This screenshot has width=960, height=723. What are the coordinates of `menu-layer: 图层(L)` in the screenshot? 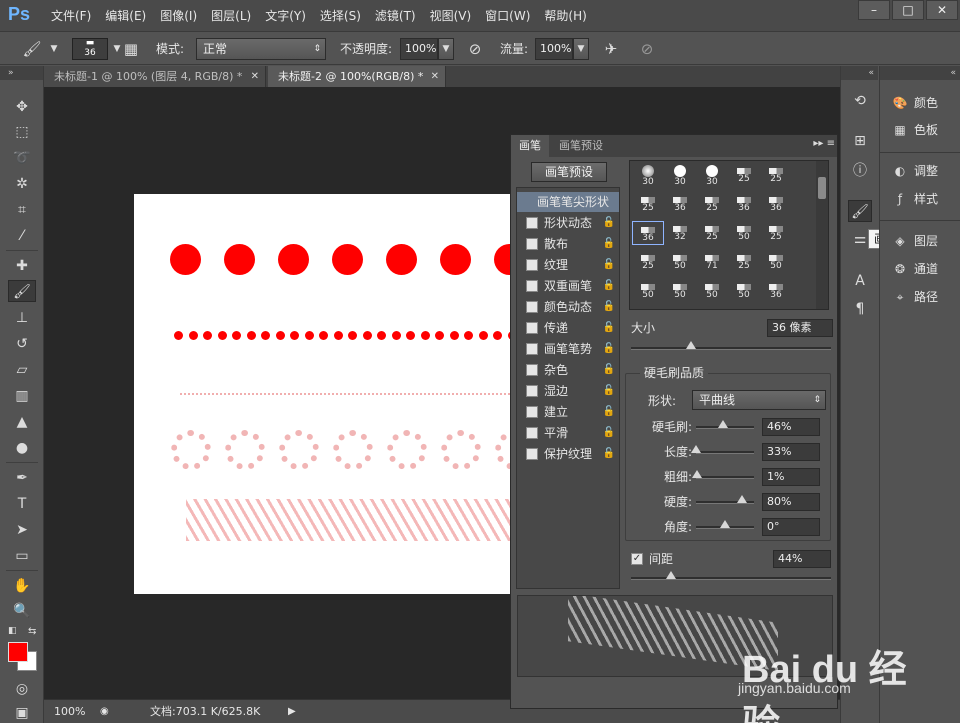 It's located at (231, 16).